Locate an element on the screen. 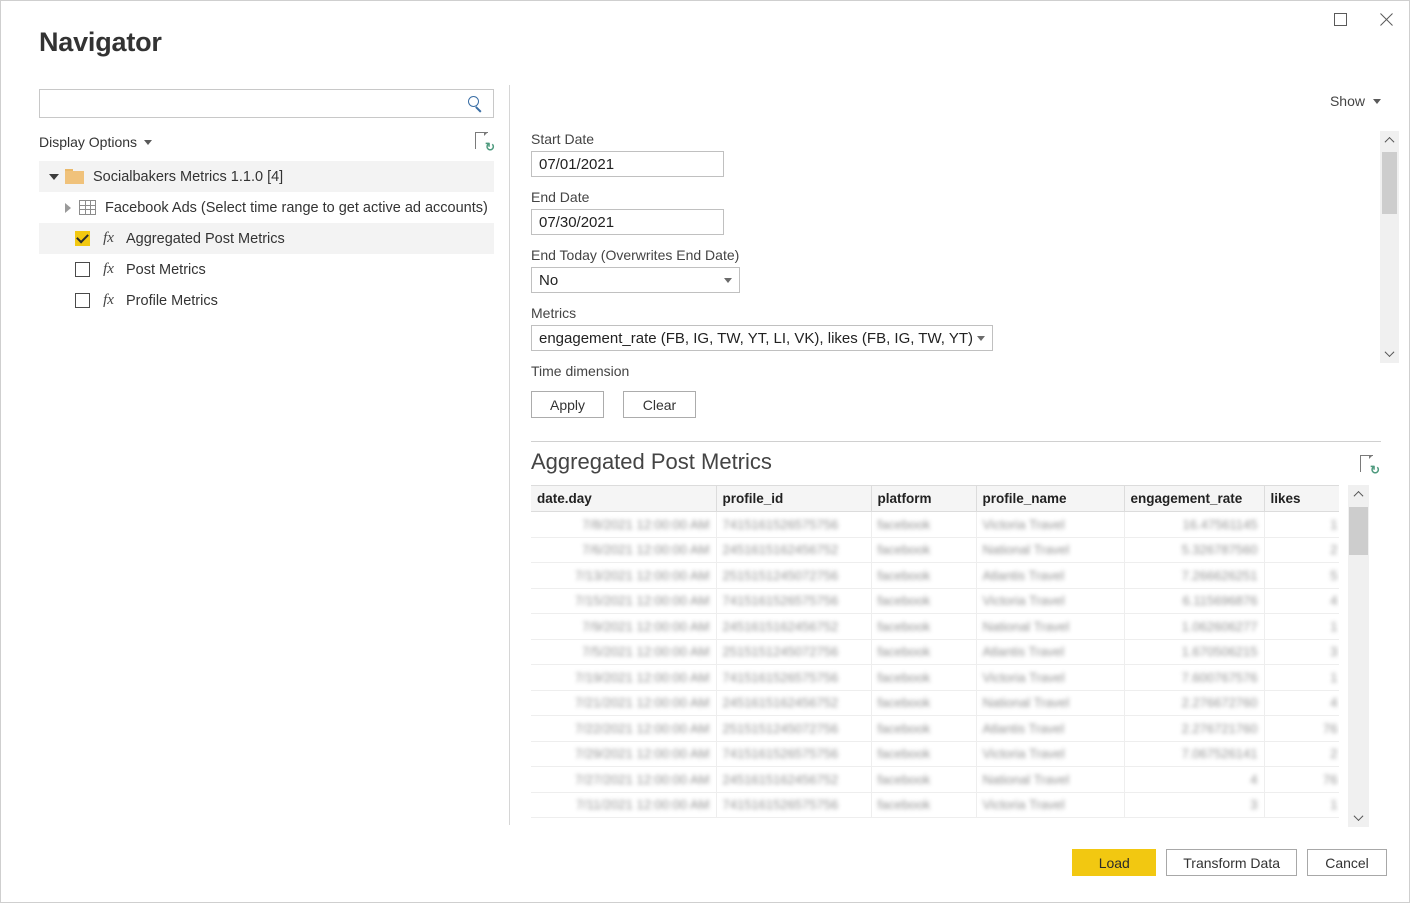 This screenshot has width=1410, height=903. column-header-platform: platform is located at coordinates (924, 498).